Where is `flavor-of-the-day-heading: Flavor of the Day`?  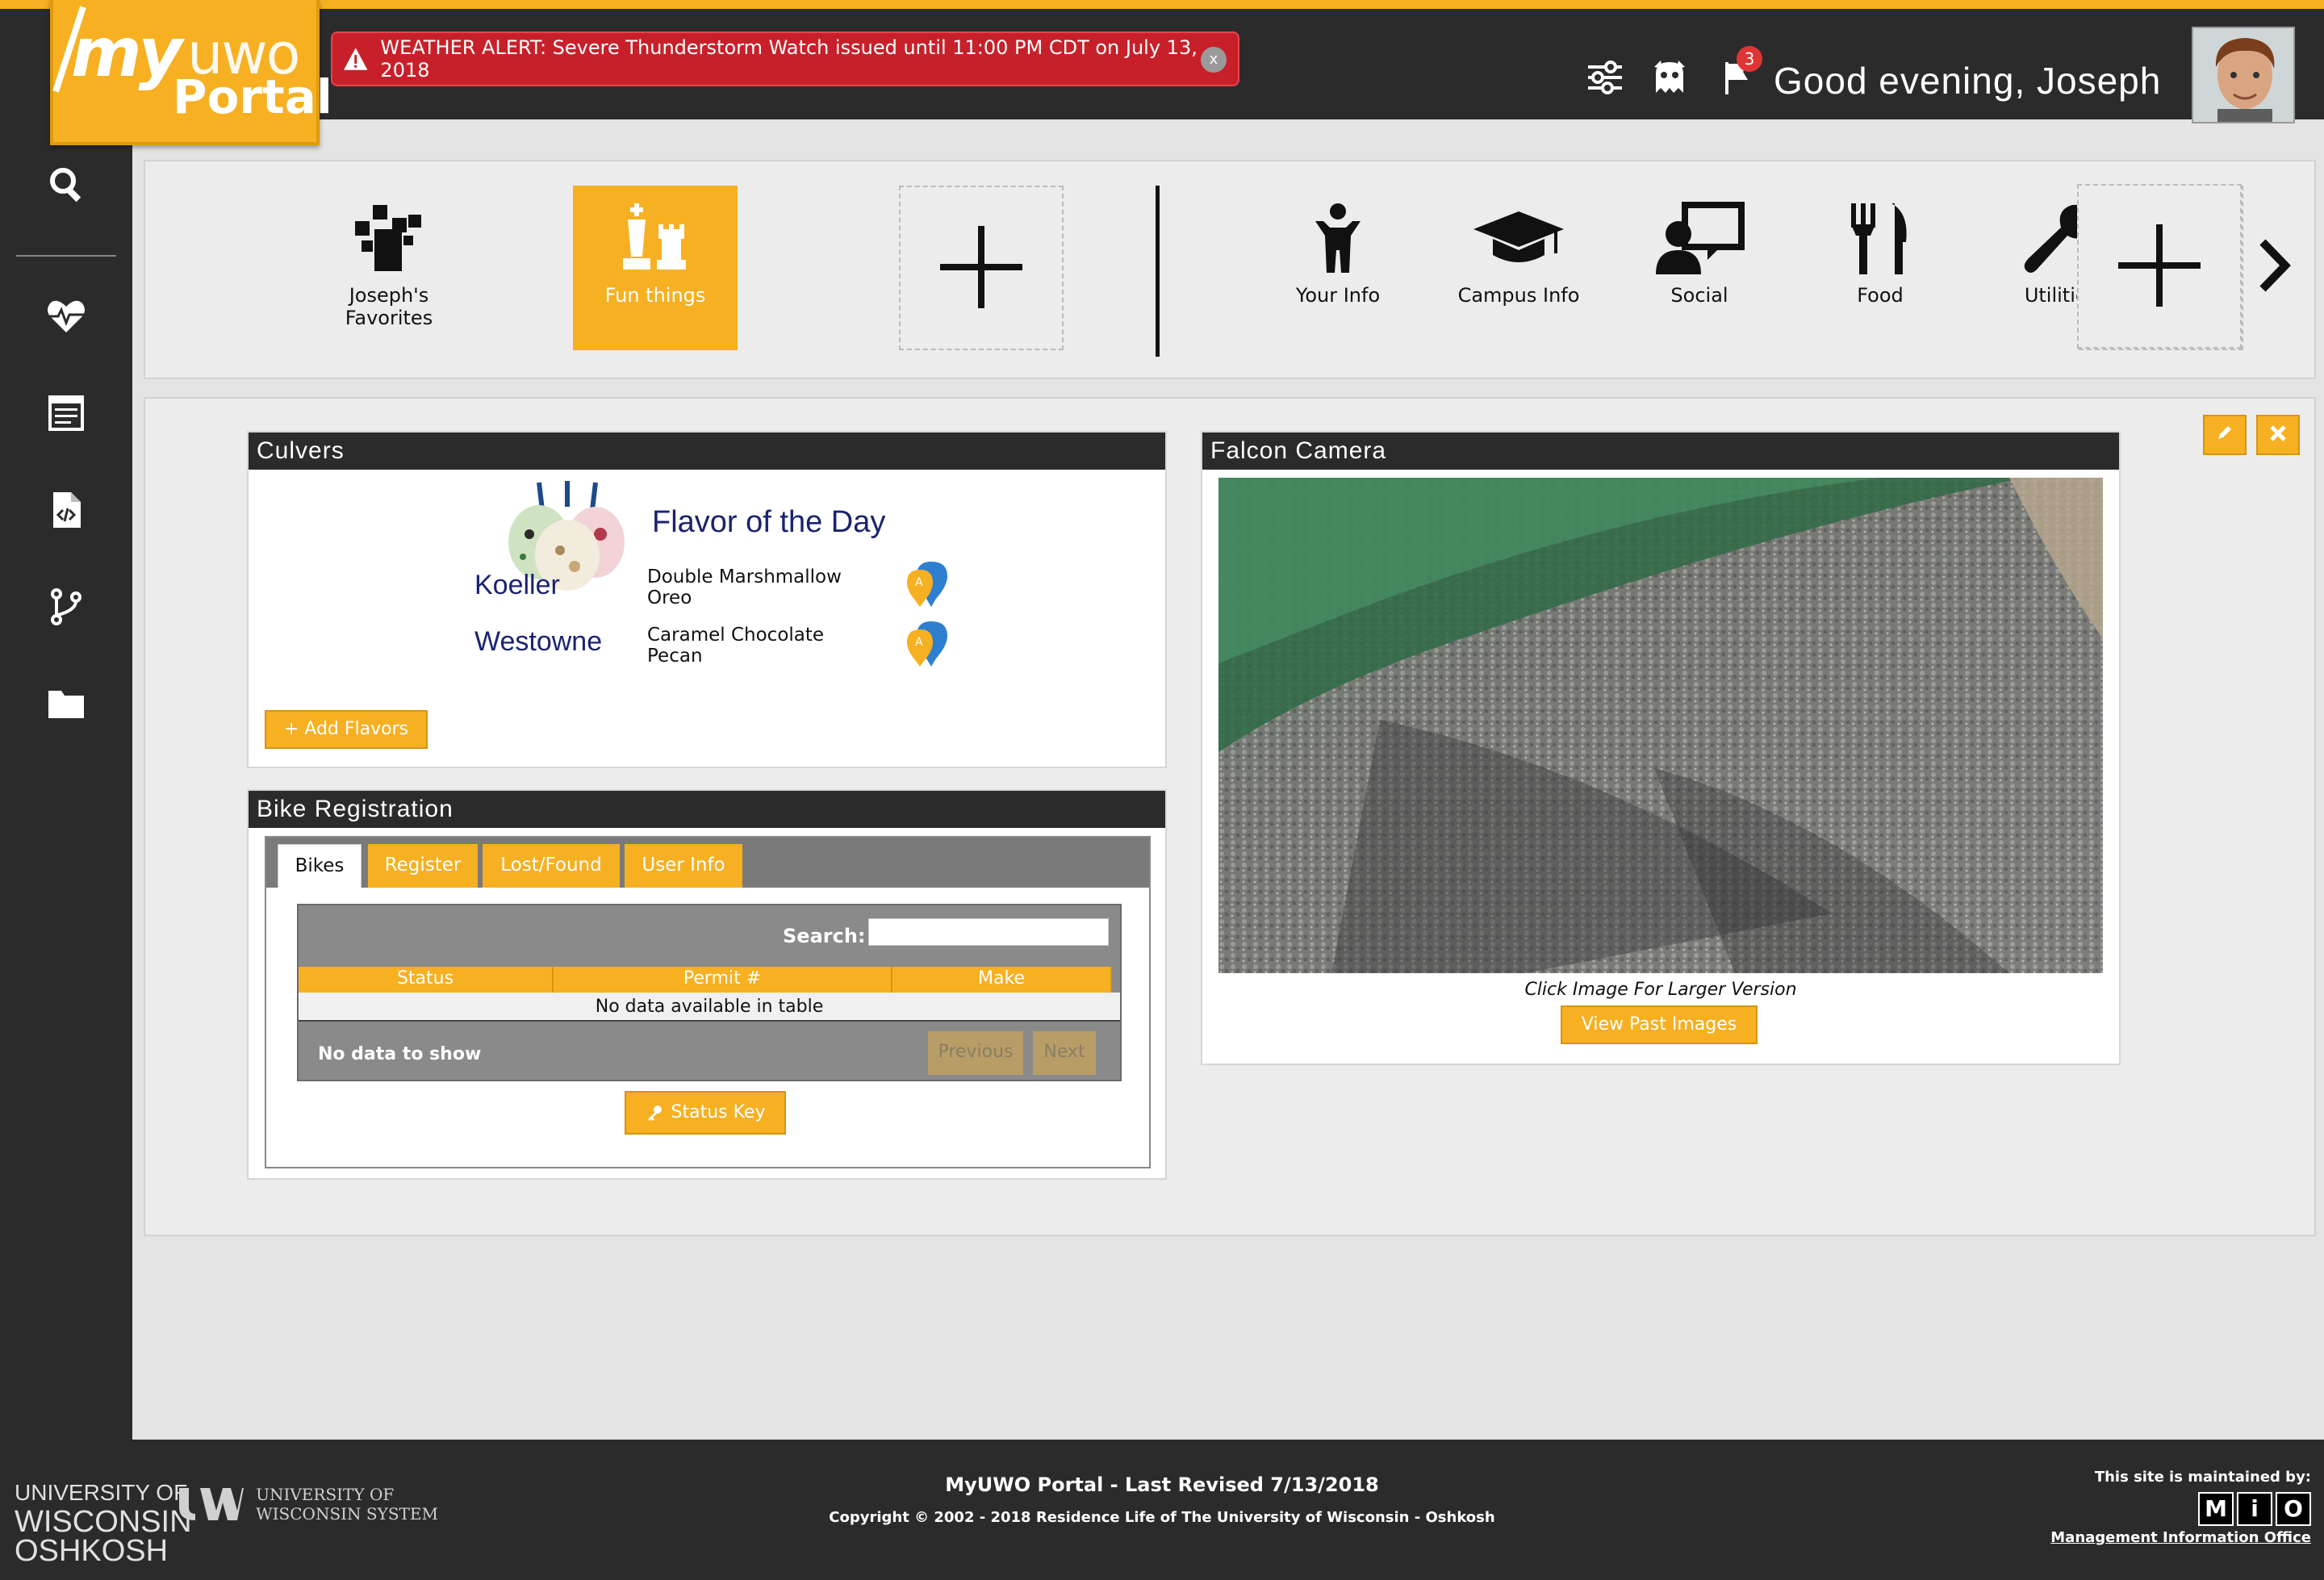 flavor-of-the-day-heading: Flavor of the Day is located at coordinates (769, 522).